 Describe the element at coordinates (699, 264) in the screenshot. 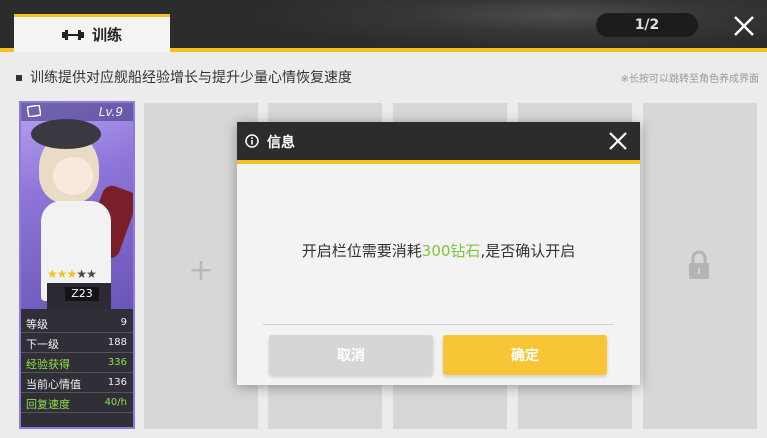

I see `lock-icon` at that location.